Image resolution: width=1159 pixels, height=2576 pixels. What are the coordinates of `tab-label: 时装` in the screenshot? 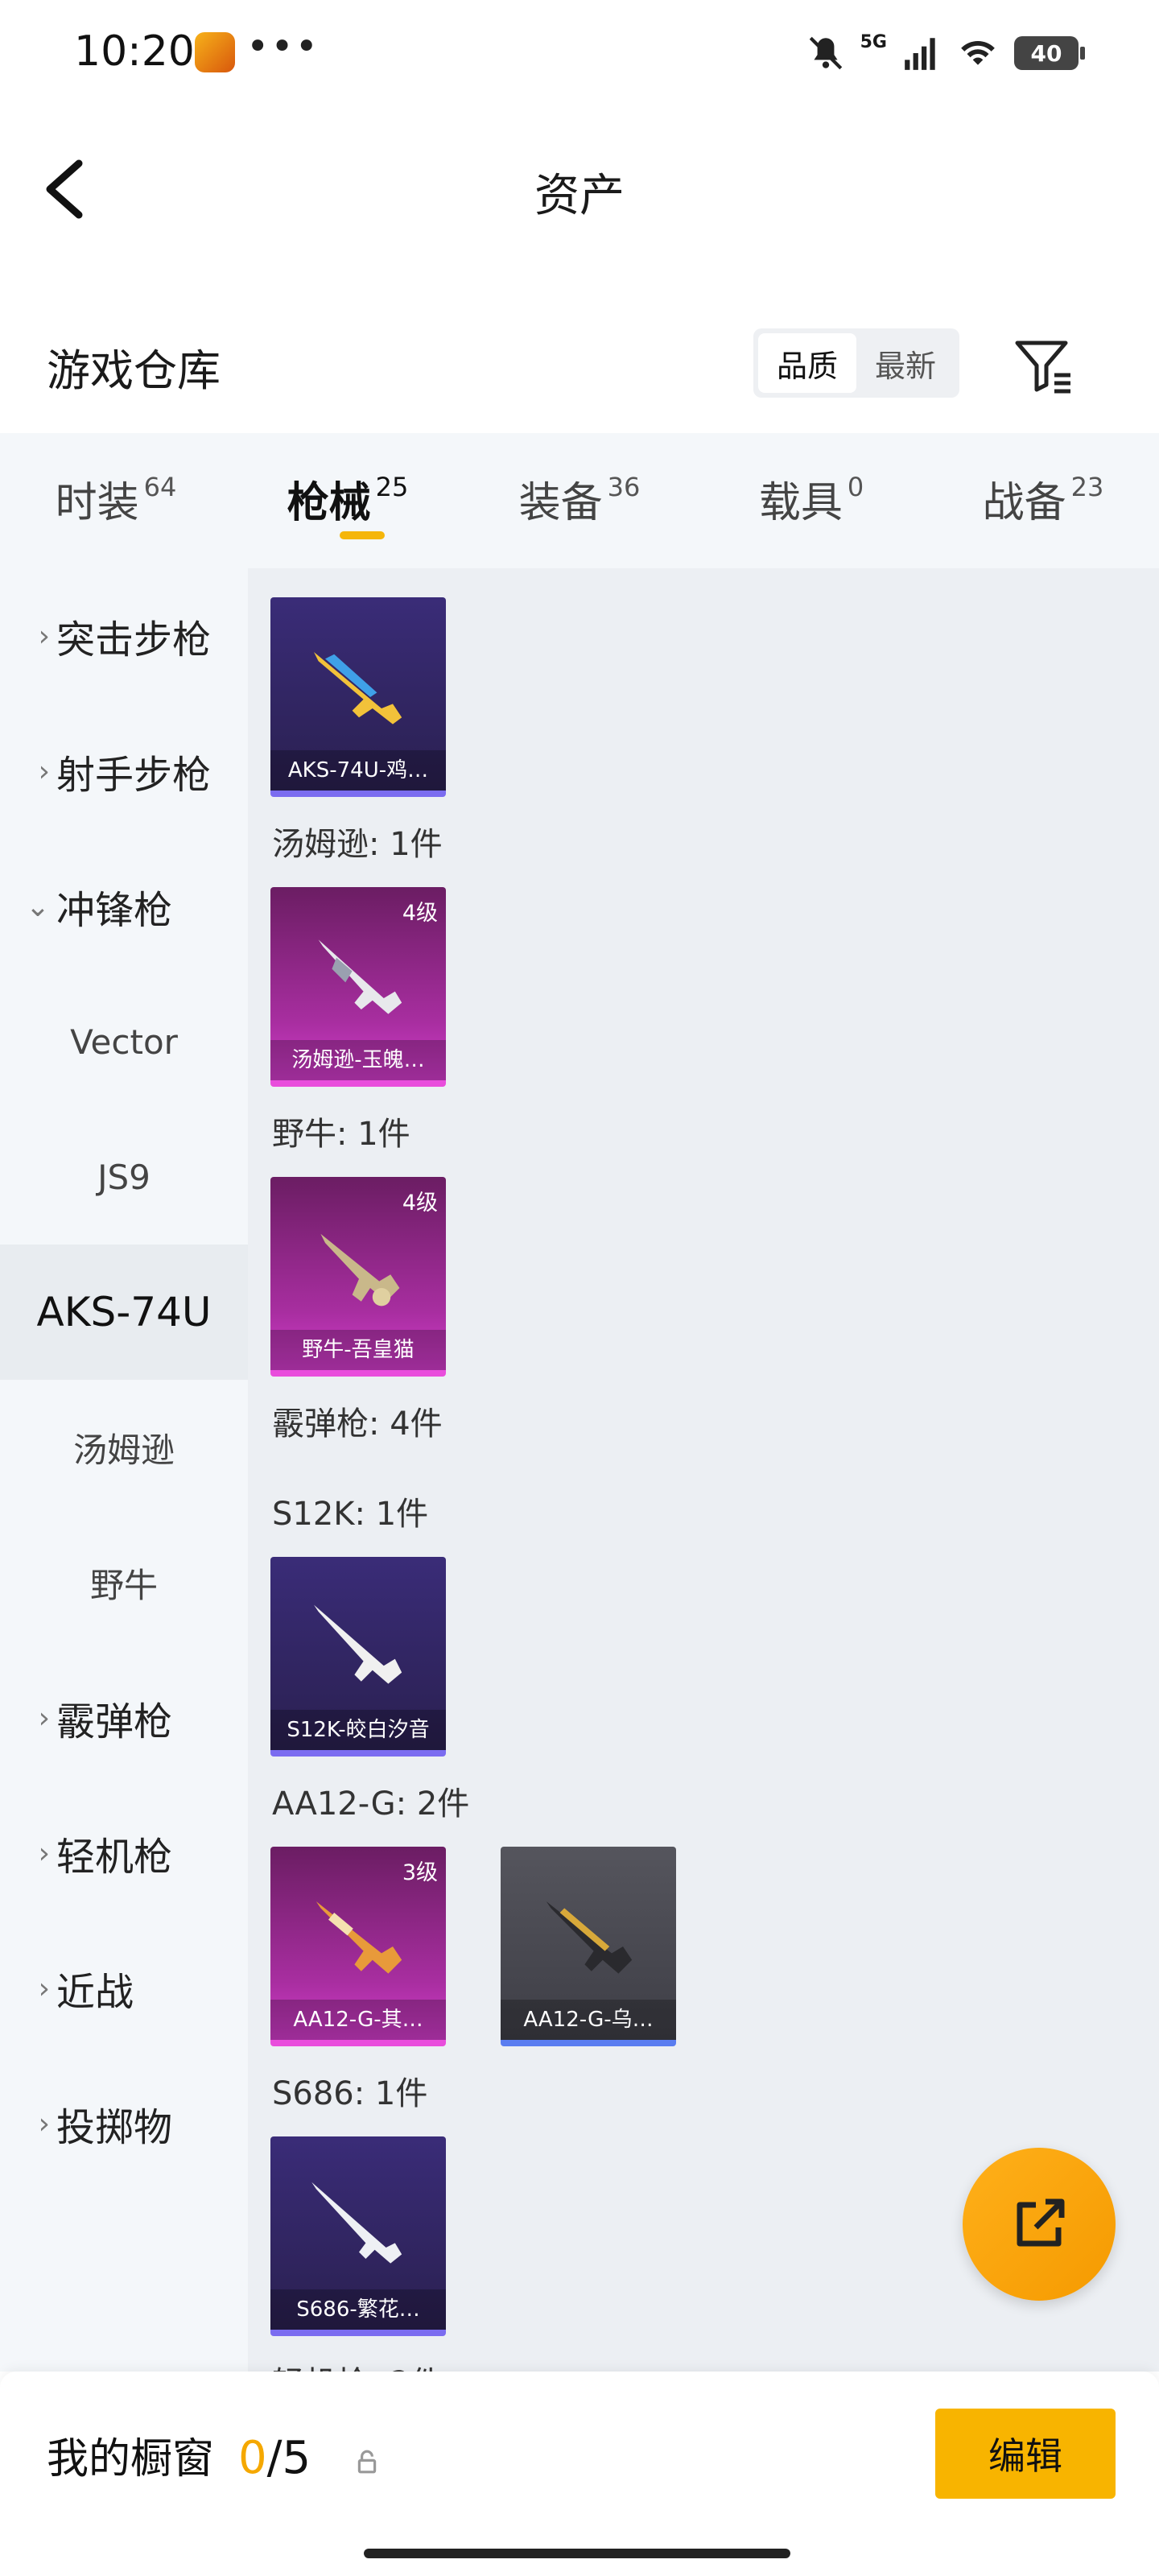 It's located at (97, 503).